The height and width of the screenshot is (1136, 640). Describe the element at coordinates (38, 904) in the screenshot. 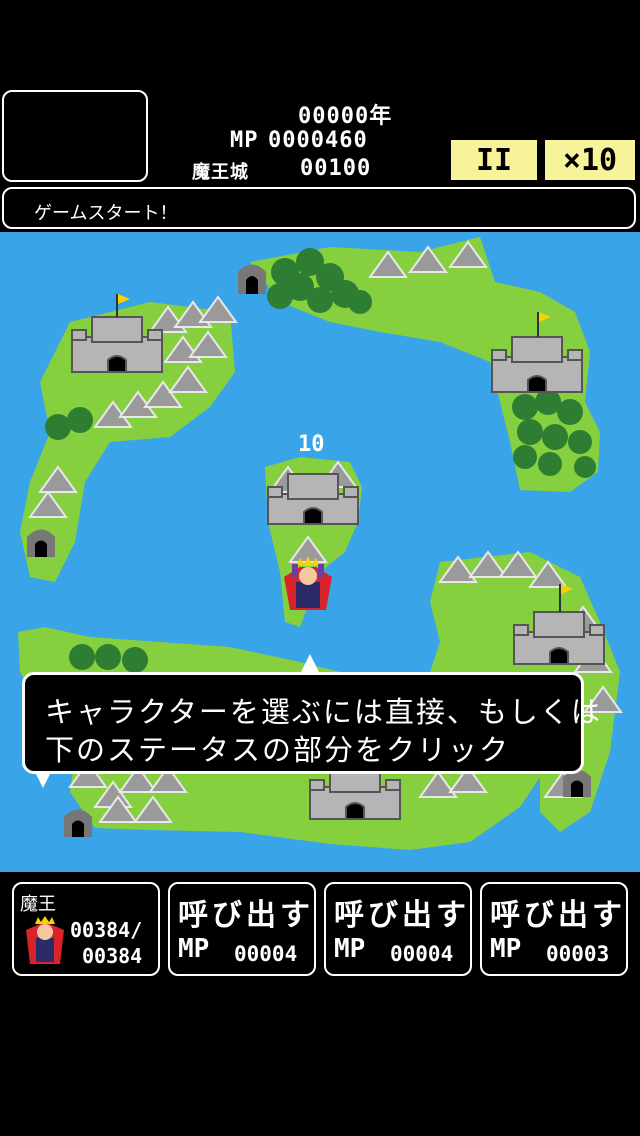

I see `demon-lord-name: 魔王` at that location.